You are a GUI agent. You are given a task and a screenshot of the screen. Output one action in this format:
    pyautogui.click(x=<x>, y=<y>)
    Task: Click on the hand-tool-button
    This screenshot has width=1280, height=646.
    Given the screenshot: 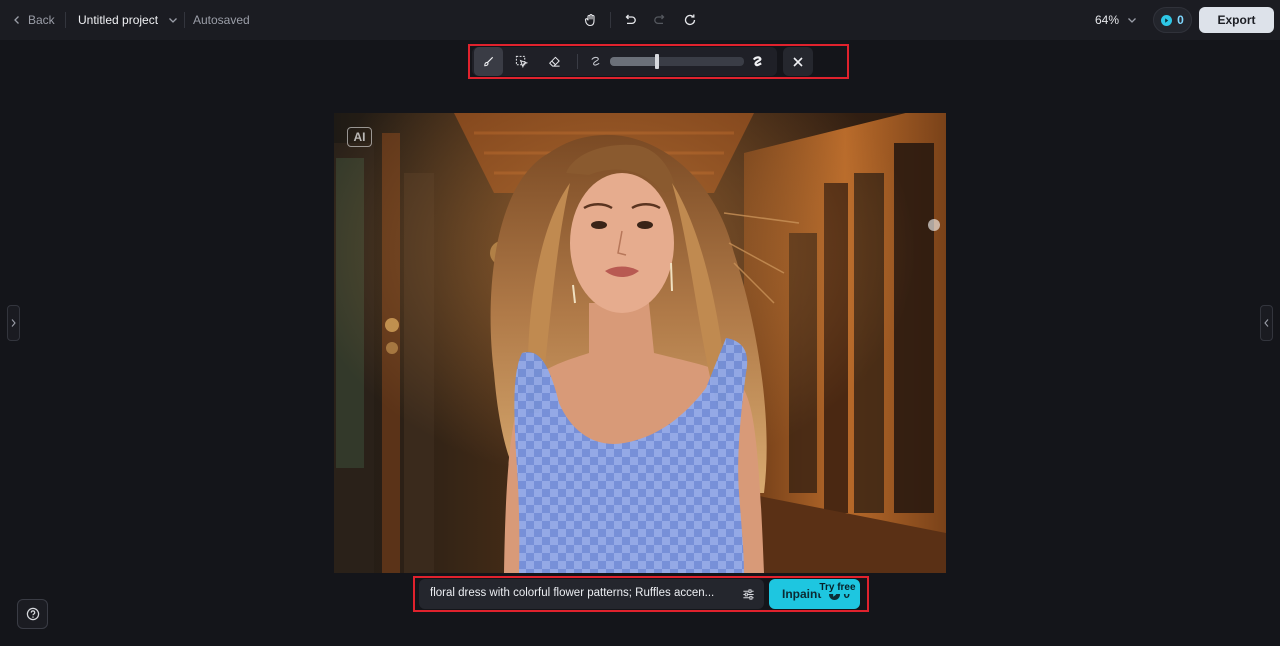 What is the action you would take?
    pyautogui.click(x=591, y=20)
    